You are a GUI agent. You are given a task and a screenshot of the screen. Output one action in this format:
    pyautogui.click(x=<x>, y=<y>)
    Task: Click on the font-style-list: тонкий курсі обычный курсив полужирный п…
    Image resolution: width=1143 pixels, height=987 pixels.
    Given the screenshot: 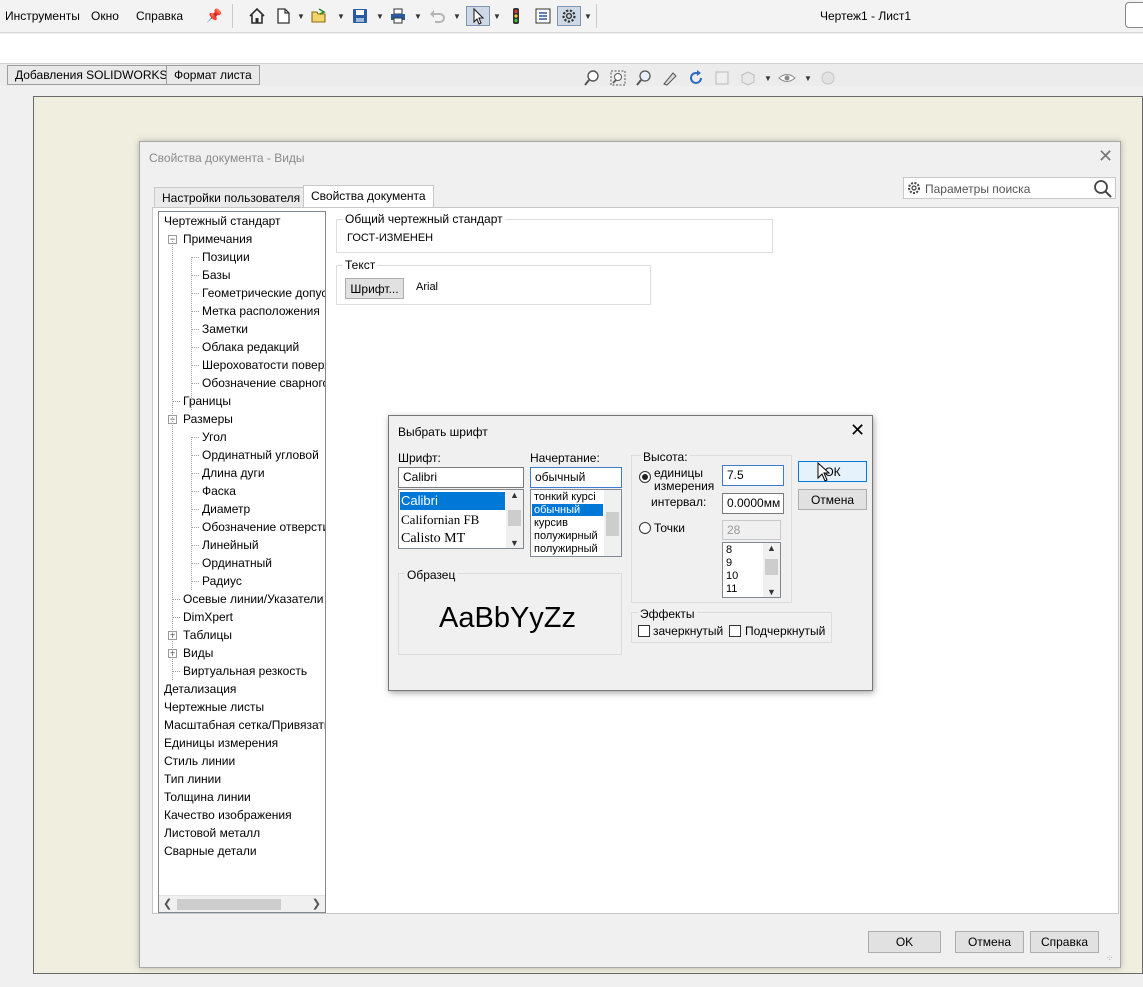 What is the action you would take?
    pyautogui.click(x=576, y=523)
    